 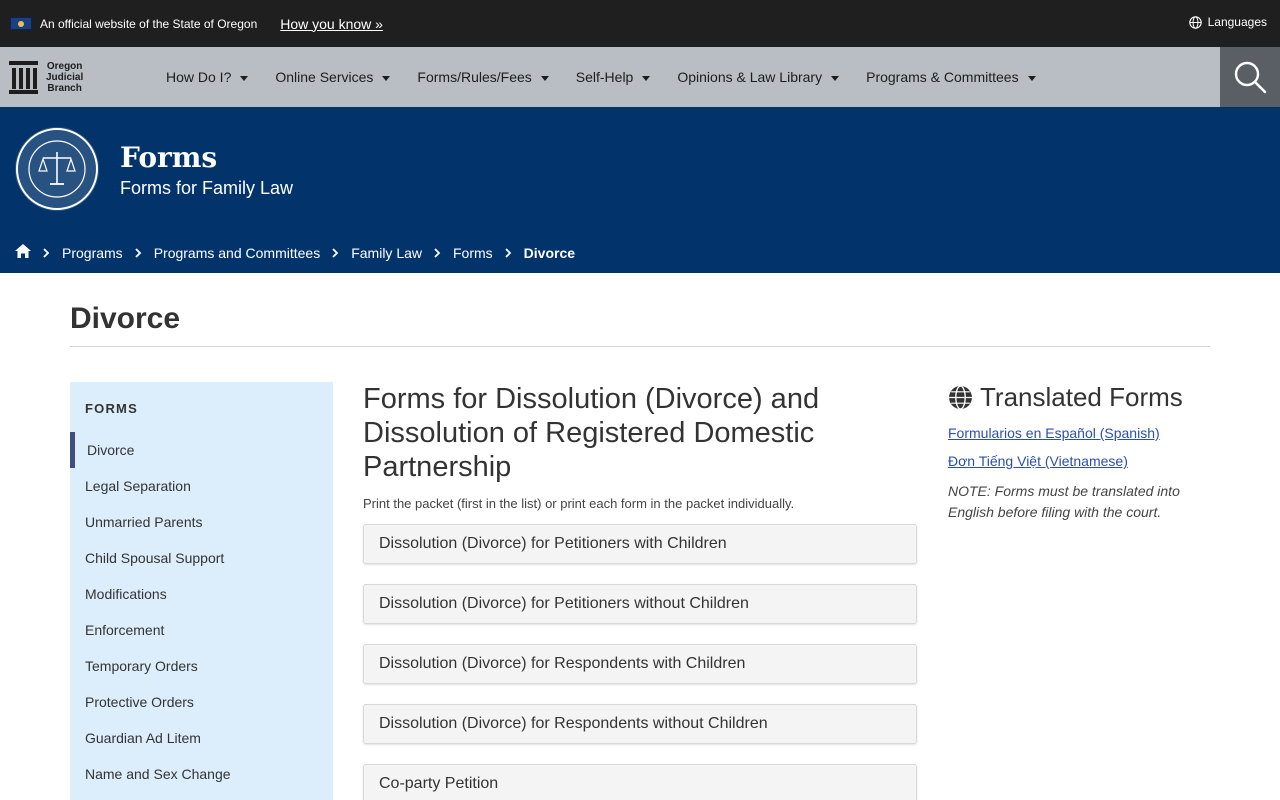 I want to click on nav-item-how-do-i: How Do I?, so click(x=207, y=77).